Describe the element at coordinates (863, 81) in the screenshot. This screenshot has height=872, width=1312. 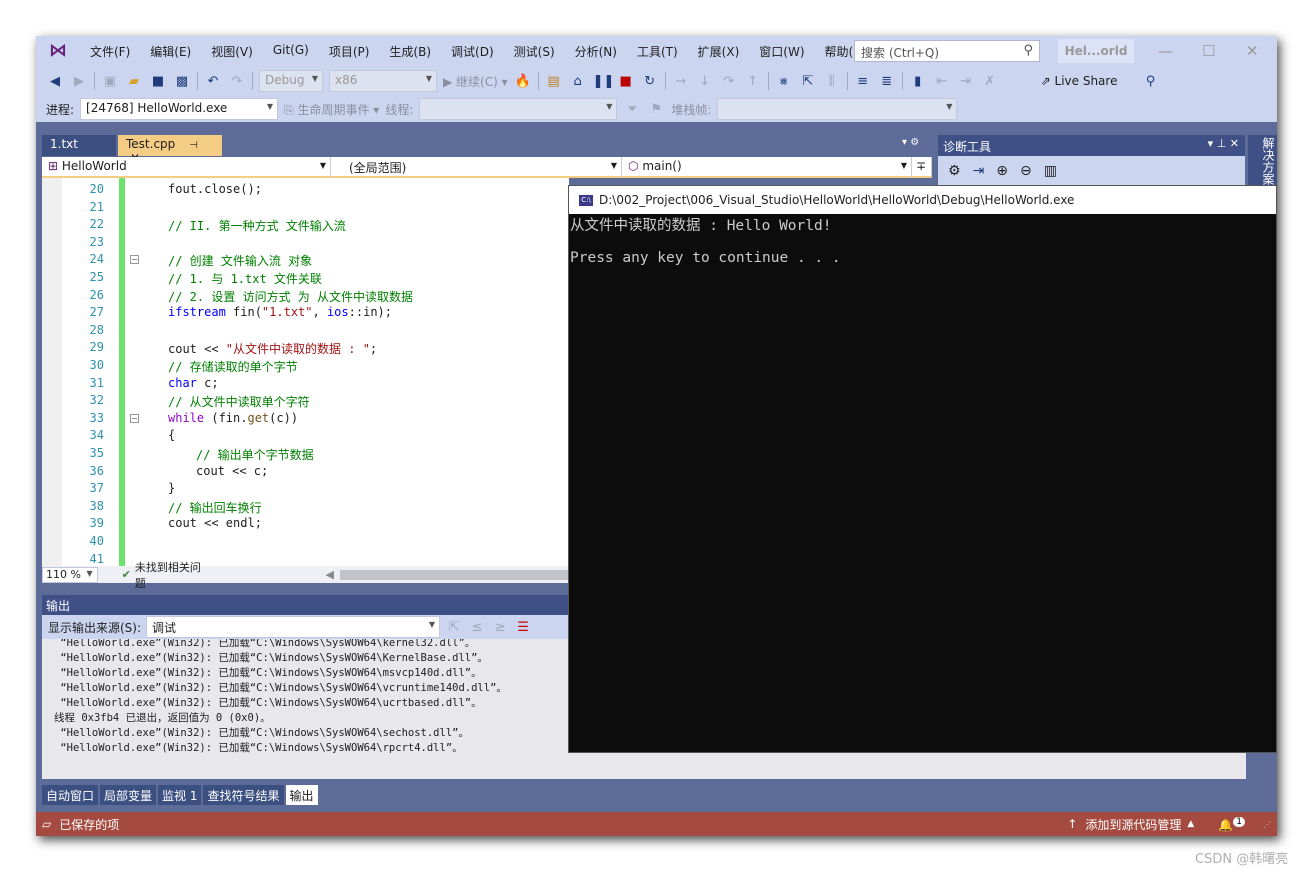
I see `comment-icon: ≡` at that location.